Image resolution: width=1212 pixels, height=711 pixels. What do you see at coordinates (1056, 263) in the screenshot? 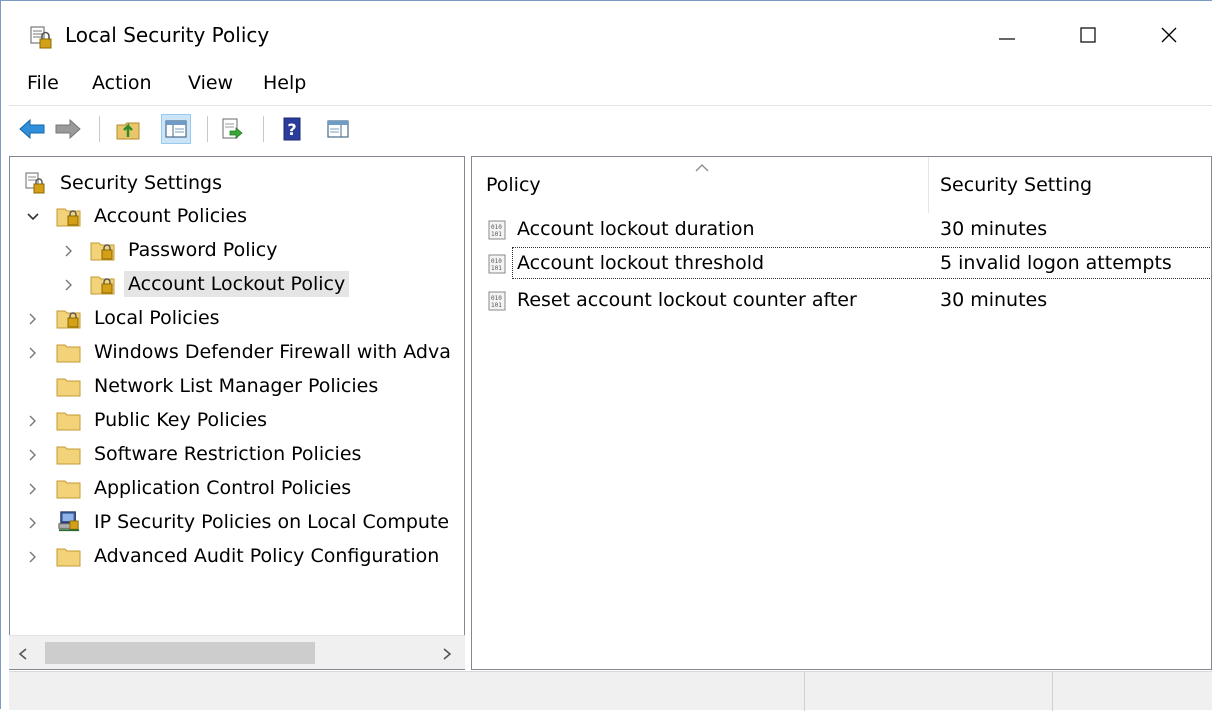
I see `security-setting-value: 5 invalid logon attempts` at bounding box center [1056, 263].